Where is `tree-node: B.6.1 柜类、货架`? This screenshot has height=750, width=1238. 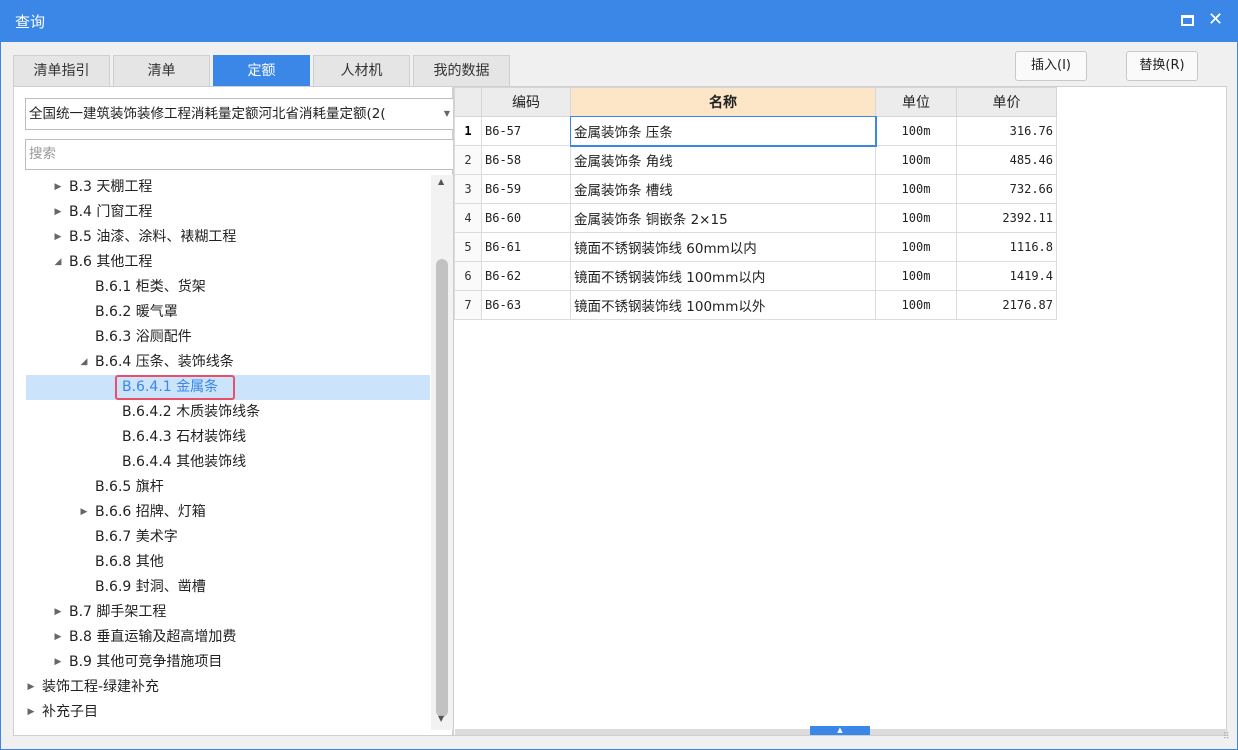 tree-node: B.6.1 柜类、货架 is located at coordinates (228, 287).